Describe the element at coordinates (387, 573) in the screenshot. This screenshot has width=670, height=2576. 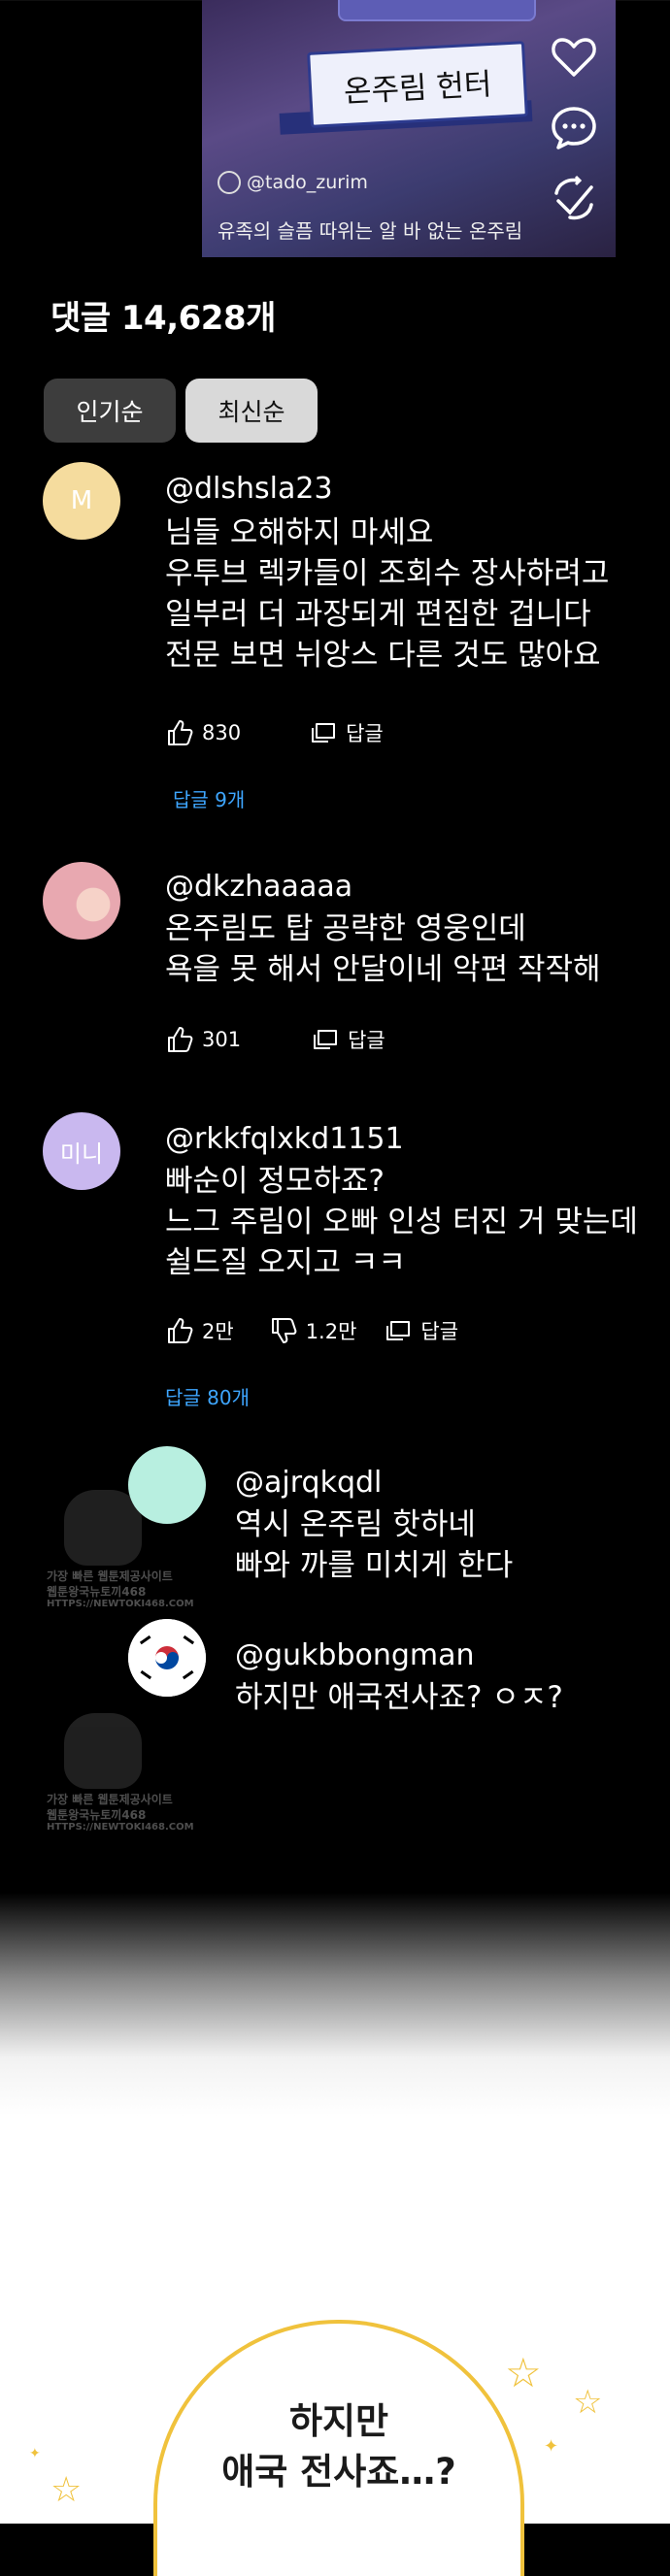
I see `comment-text-line: 우투브 렉카들이 조회수 장사하려고` at that location.